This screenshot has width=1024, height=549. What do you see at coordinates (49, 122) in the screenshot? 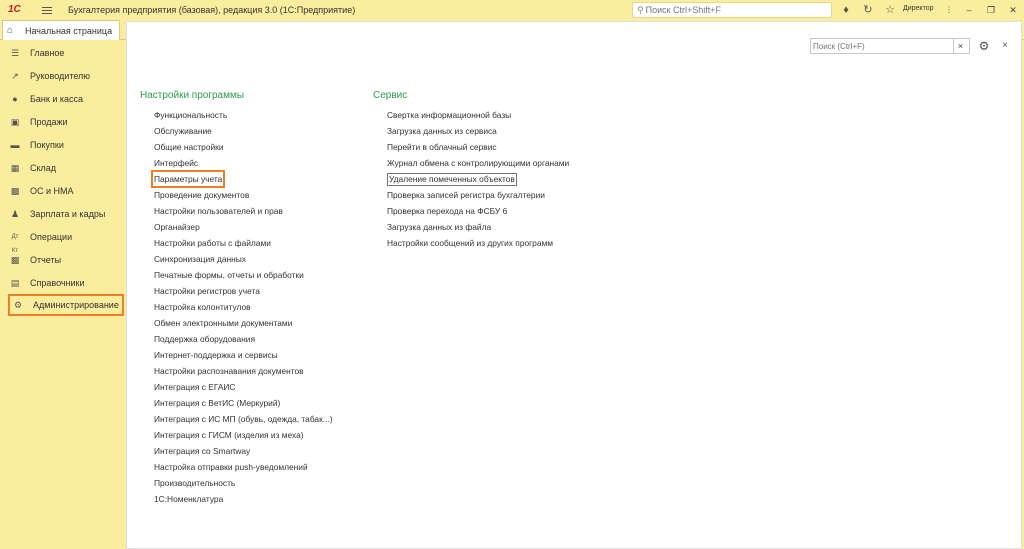
I see `sidebar-item-label: Продажи` at bounding box center [49, 122].